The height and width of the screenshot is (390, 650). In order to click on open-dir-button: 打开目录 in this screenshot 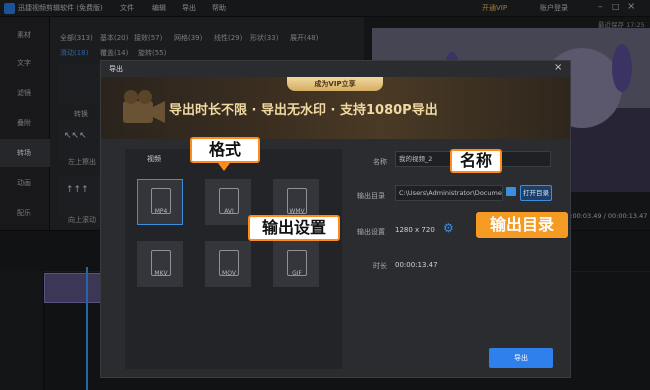, I will do `click(536, 193)`.